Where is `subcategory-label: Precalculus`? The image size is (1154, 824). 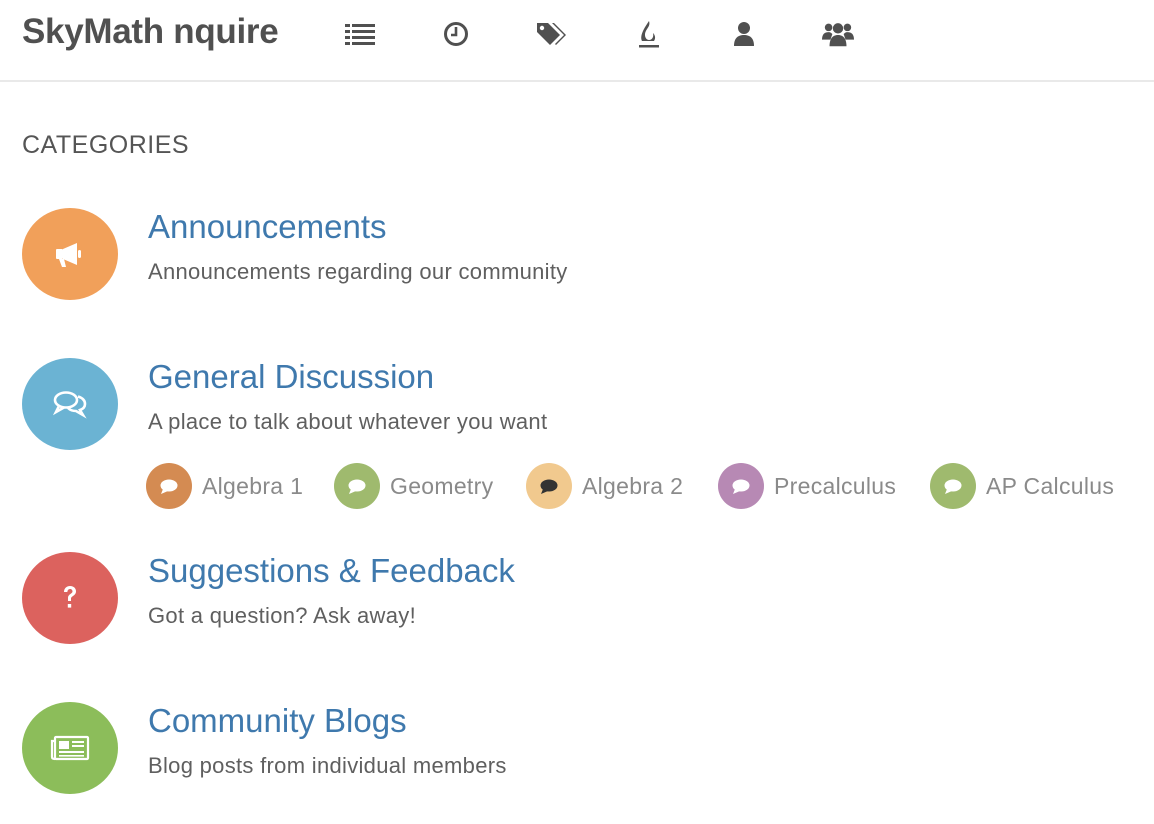 subcategory-label: Precalculus is located at coordinates (835, 485).